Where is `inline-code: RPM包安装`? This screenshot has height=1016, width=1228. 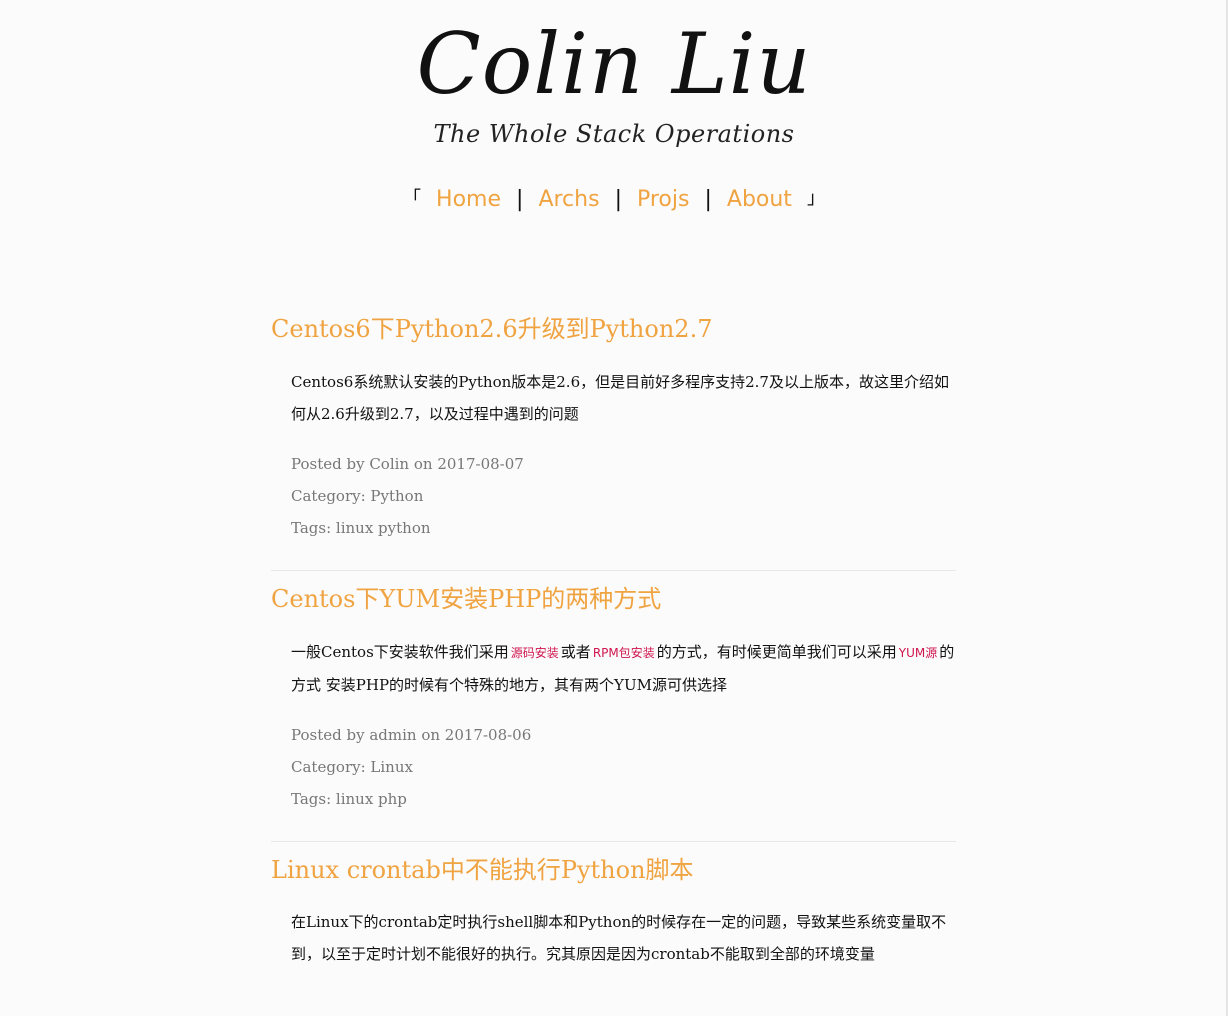
inline-code: RPM包安装 is located at coordinates (623, 652).